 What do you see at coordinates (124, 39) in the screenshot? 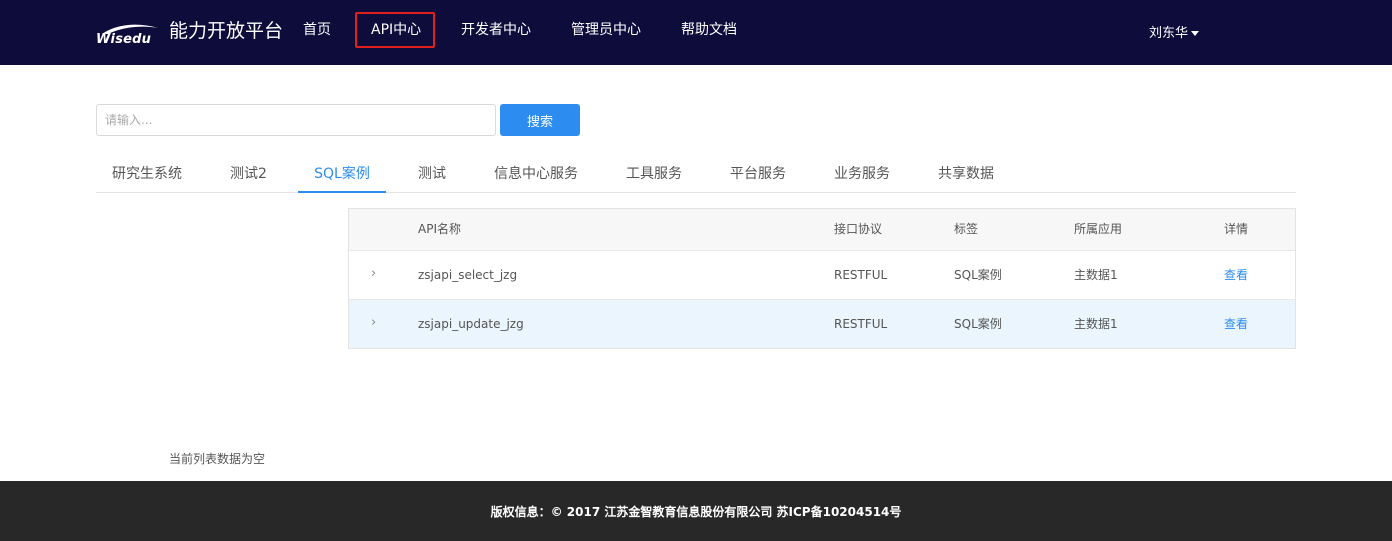
I see `logo-text: Wisedu` at bounding box center [124, 39].